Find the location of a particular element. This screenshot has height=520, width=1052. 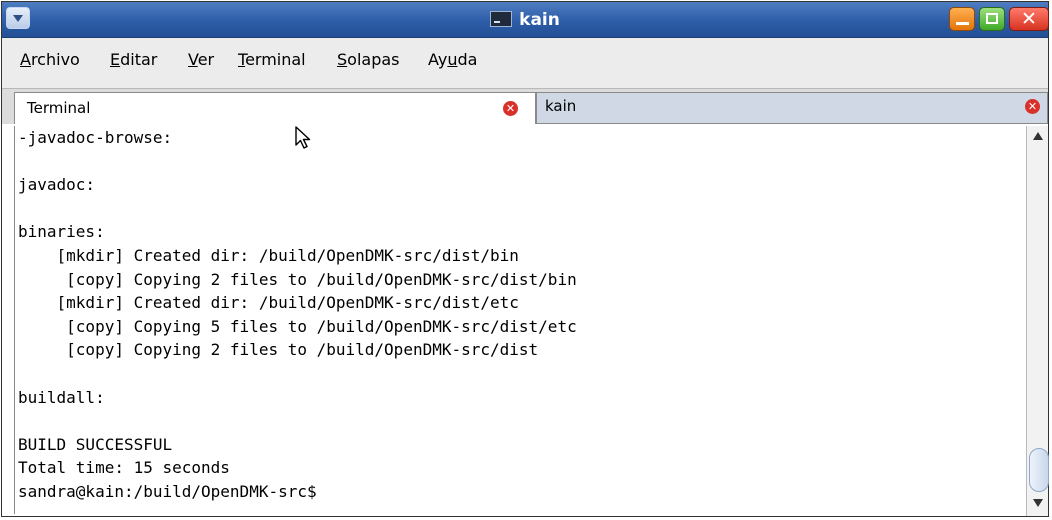

tab-bar: Terminal ✕ kain ✕ is located at coordinates (525, 106).